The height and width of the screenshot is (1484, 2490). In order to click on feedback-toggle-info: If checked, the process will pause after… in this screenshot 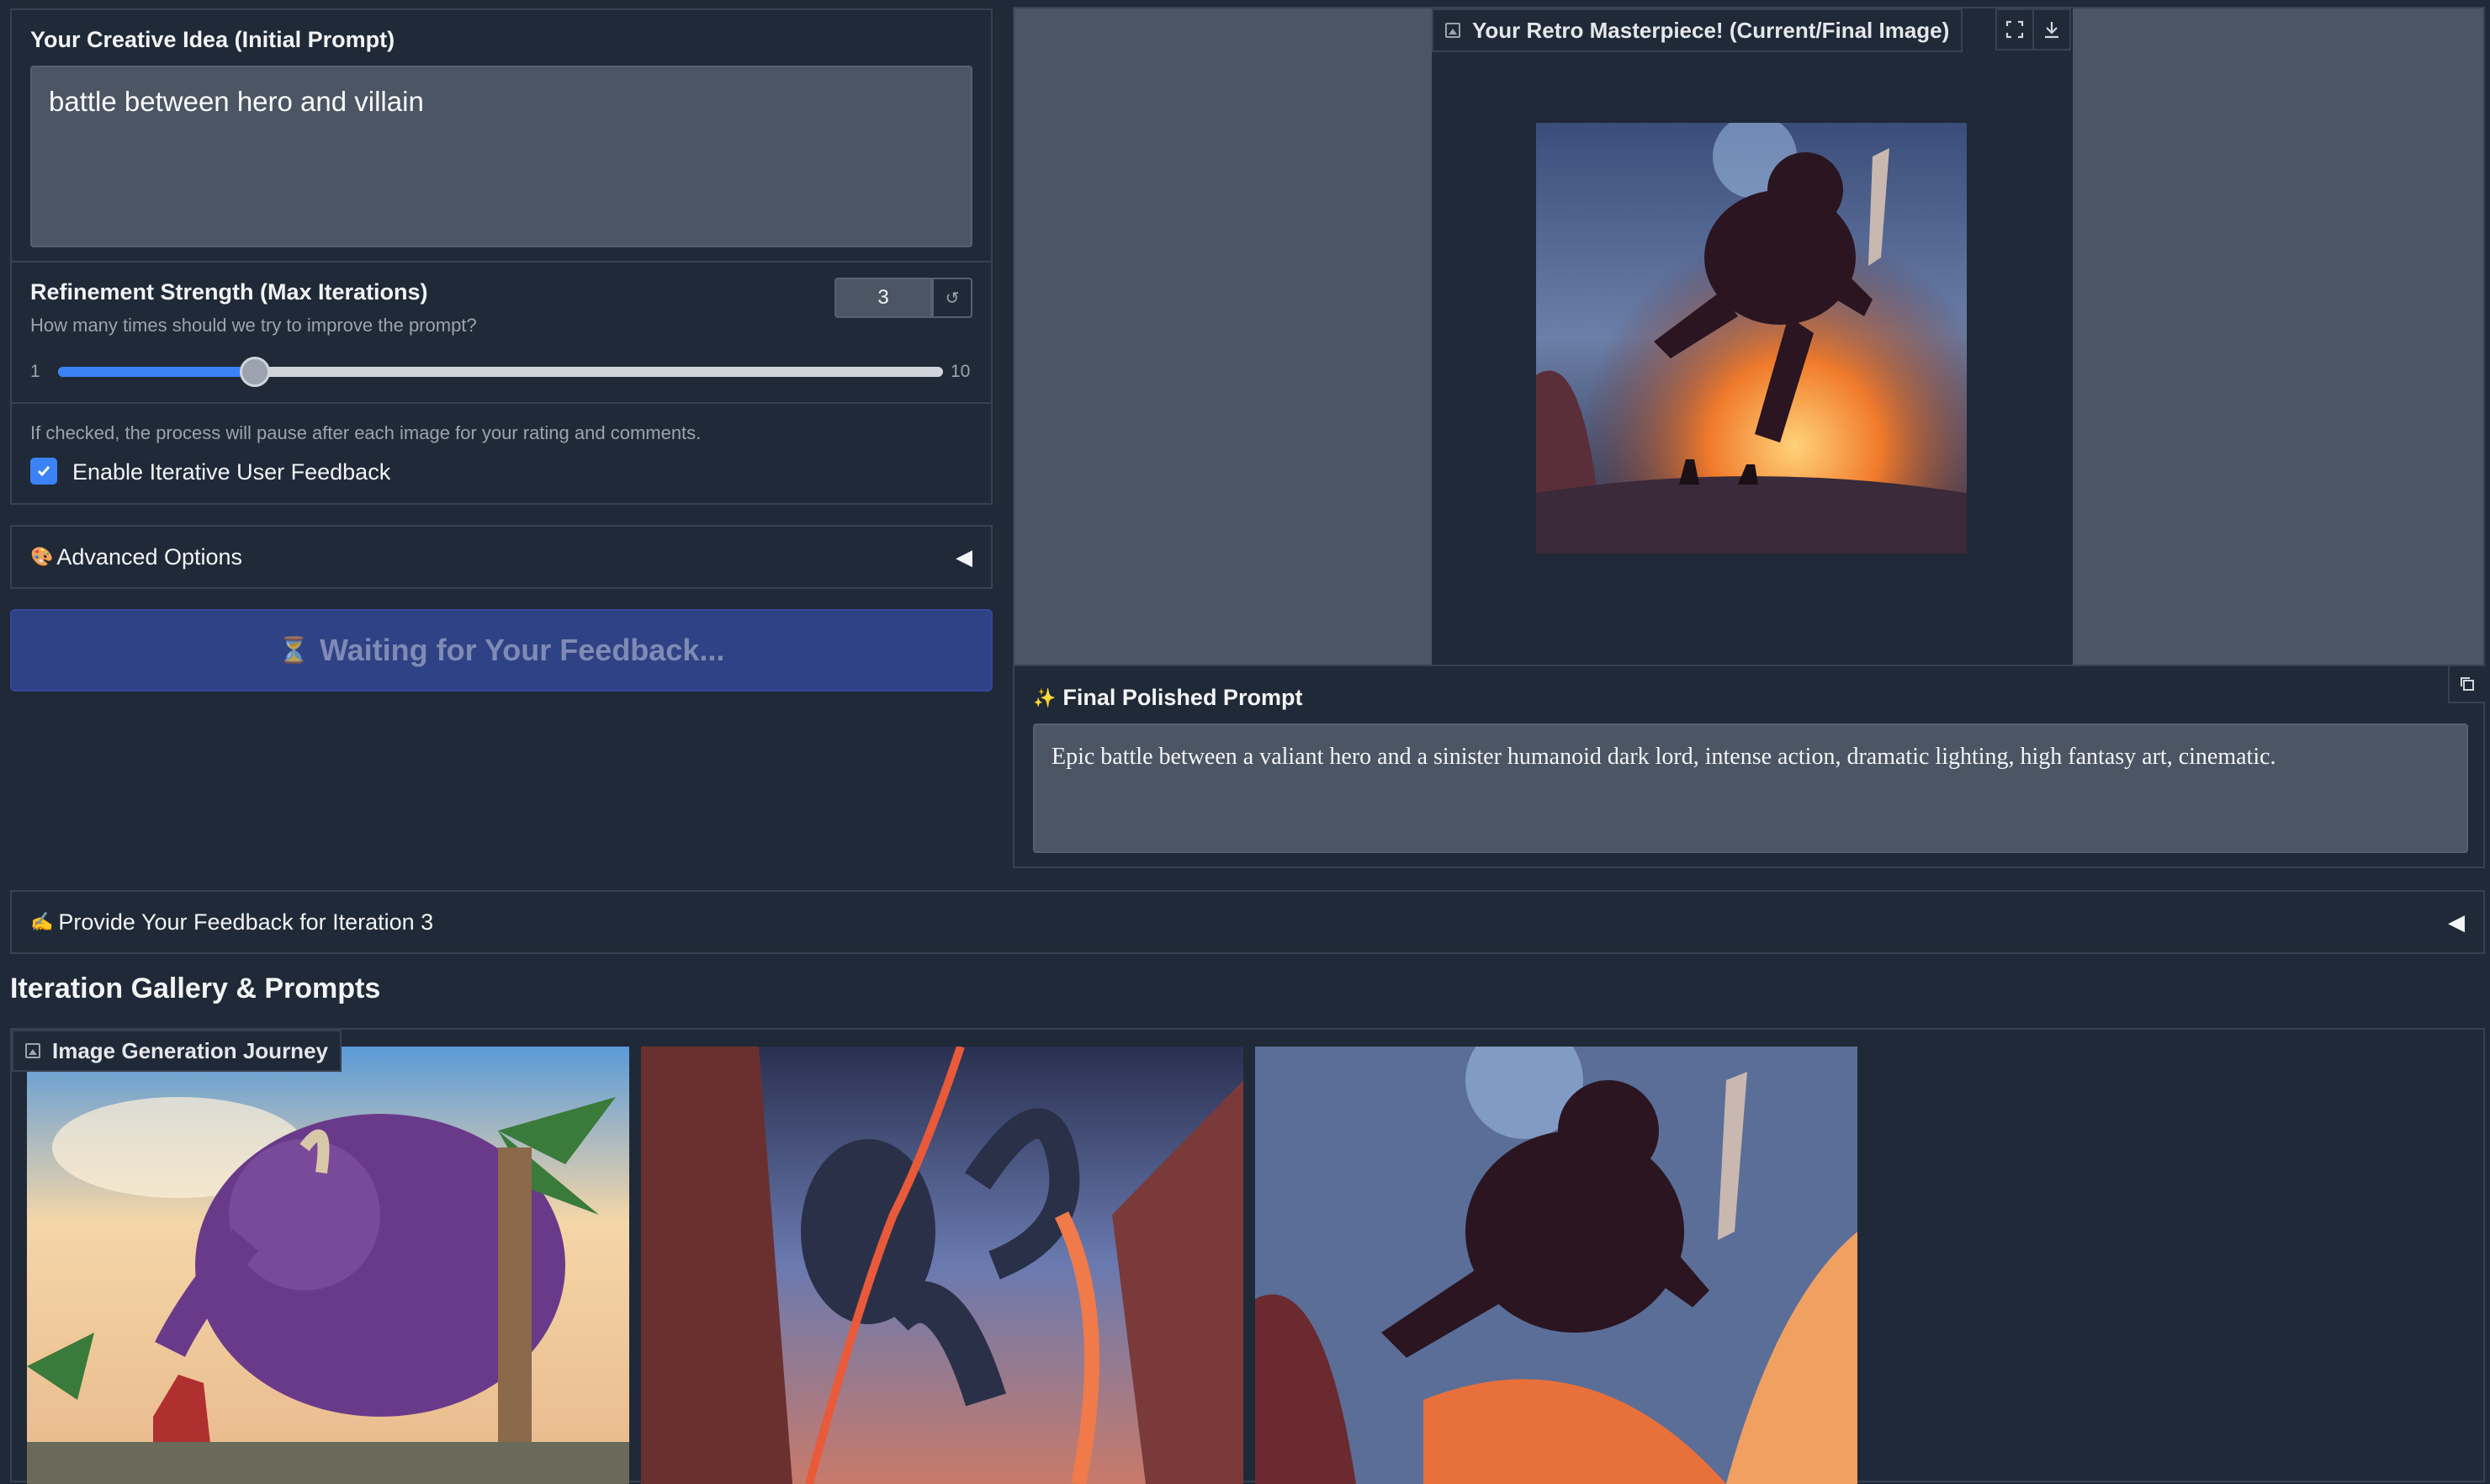, I will do `click(366, 432)`.